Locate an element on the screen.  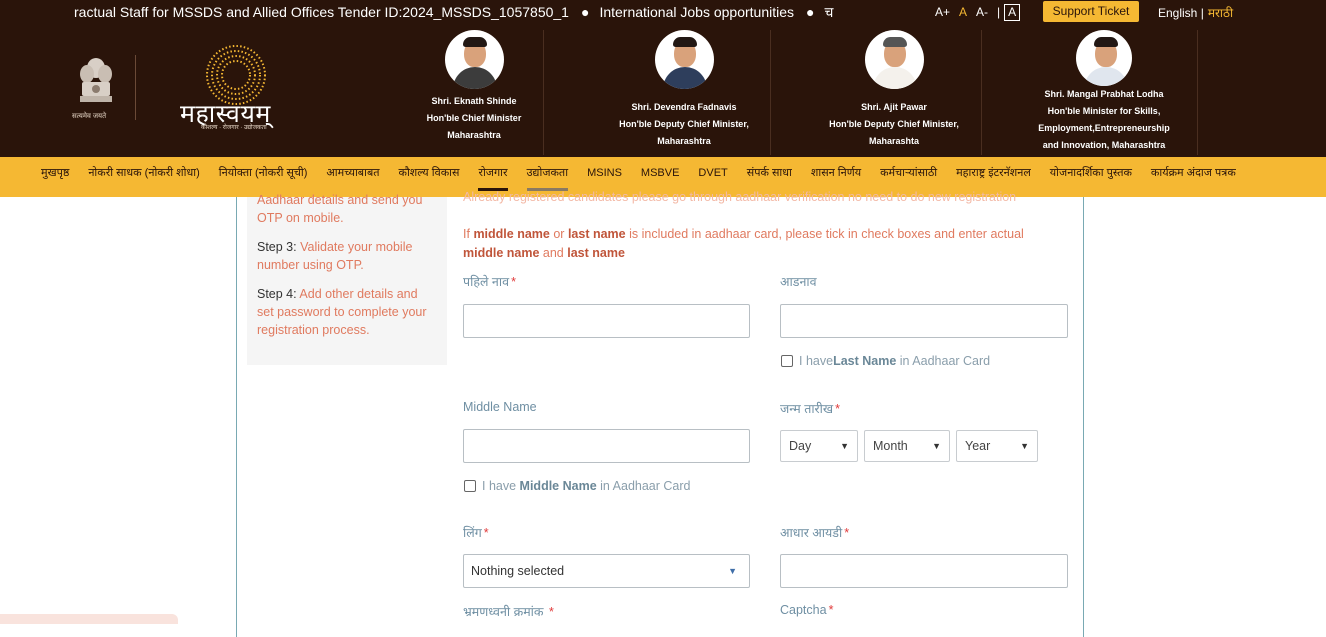
surname-input is located at coordinates (924, 321).